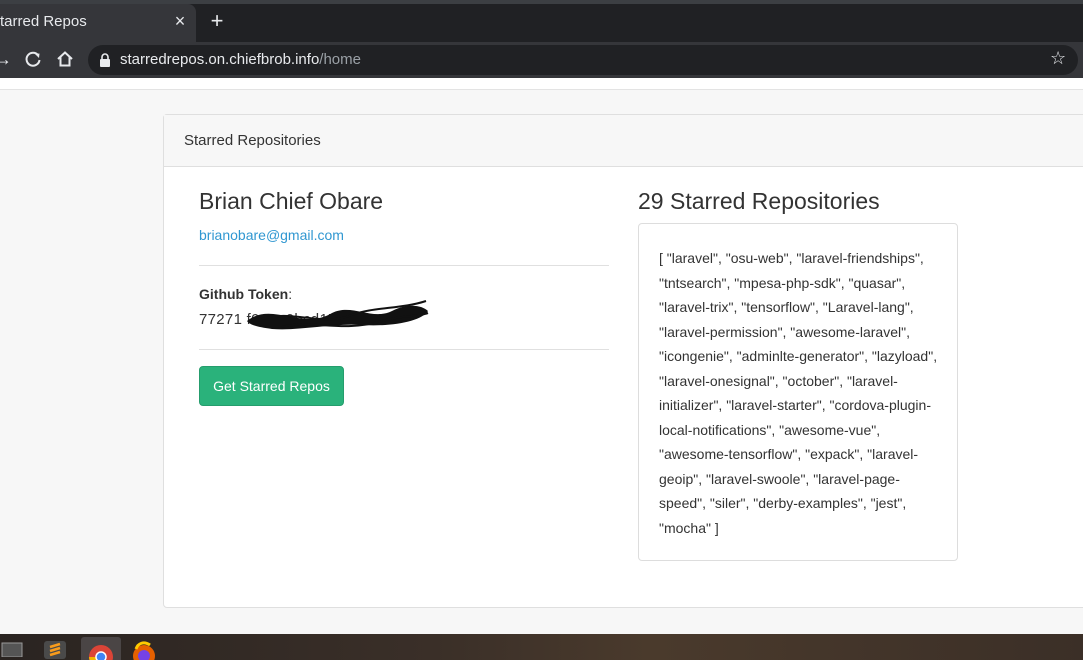 This screenshot has width=1083, height=660. Describe the element at coordinates (338, 315) in the screenshot. I see `redaction-scribble` at that location.